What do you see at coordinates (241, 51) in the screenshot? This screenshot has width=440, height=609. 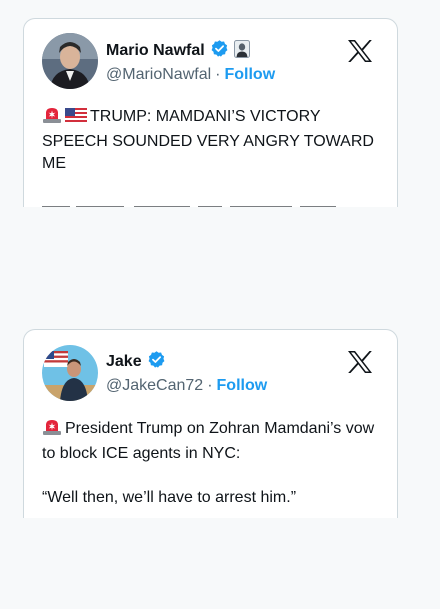 I see `affiliation-badge-icon` at bounding box center [241, 51].